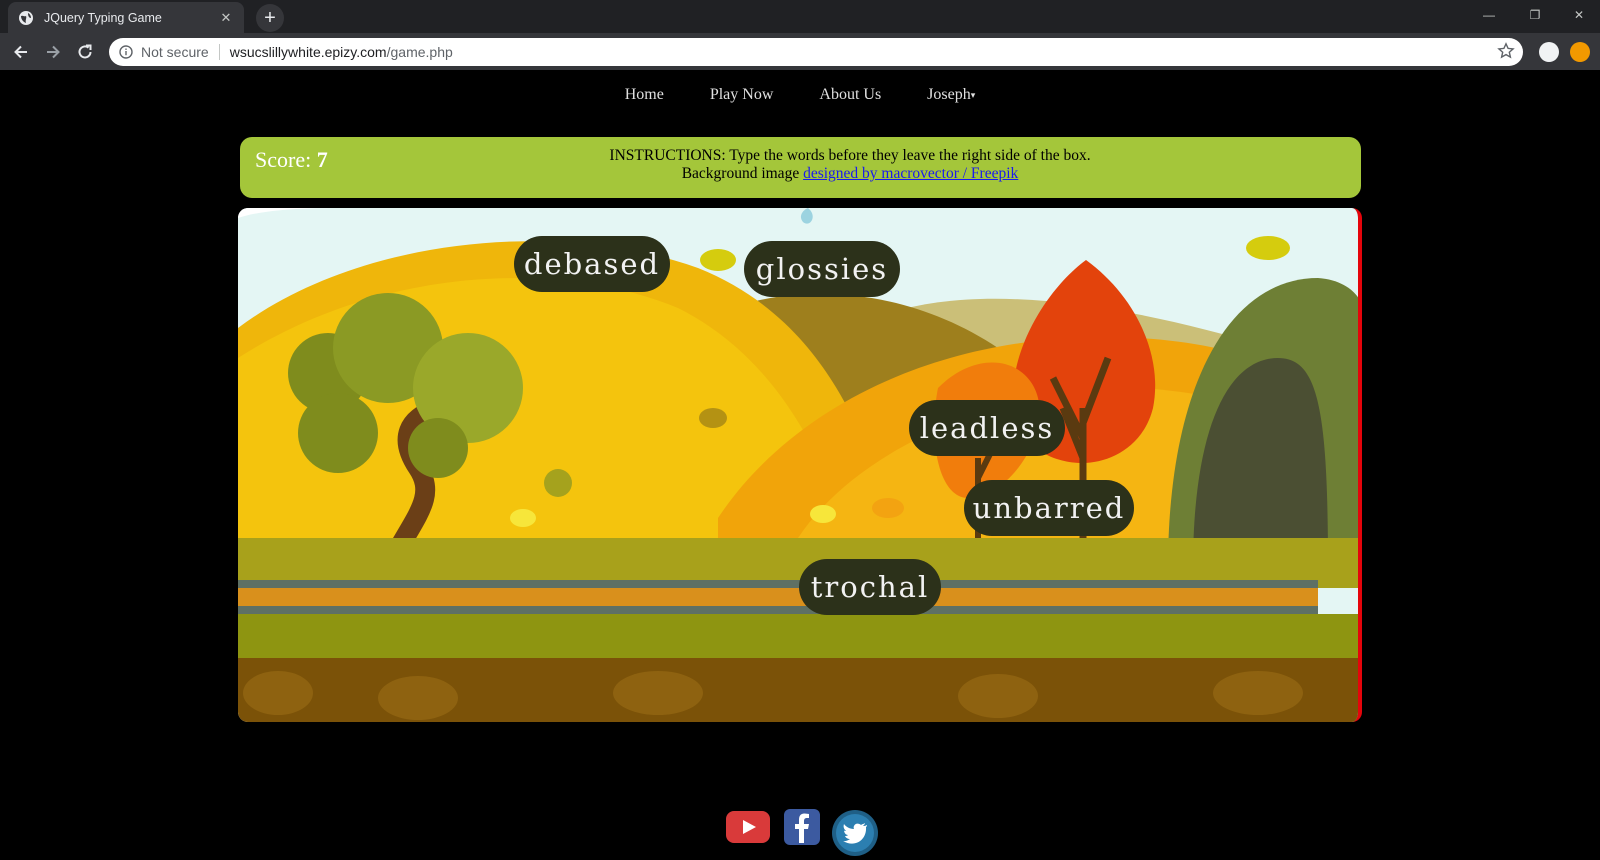  Describe the element at coordinates (742, 100) in the screenshot. I see `nav-play-now: Play Now` at that location.